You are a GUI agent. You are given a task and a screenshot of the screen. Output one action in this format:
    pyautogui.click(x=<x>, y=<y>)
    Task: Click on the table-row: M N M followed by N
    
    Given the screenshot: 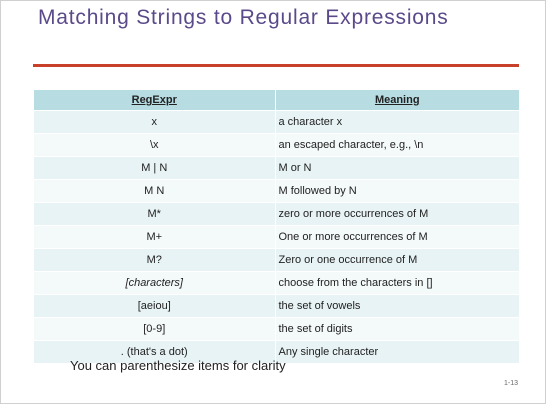 What is the action you would take?
    pyautogui.click(x=276, y=191)
    